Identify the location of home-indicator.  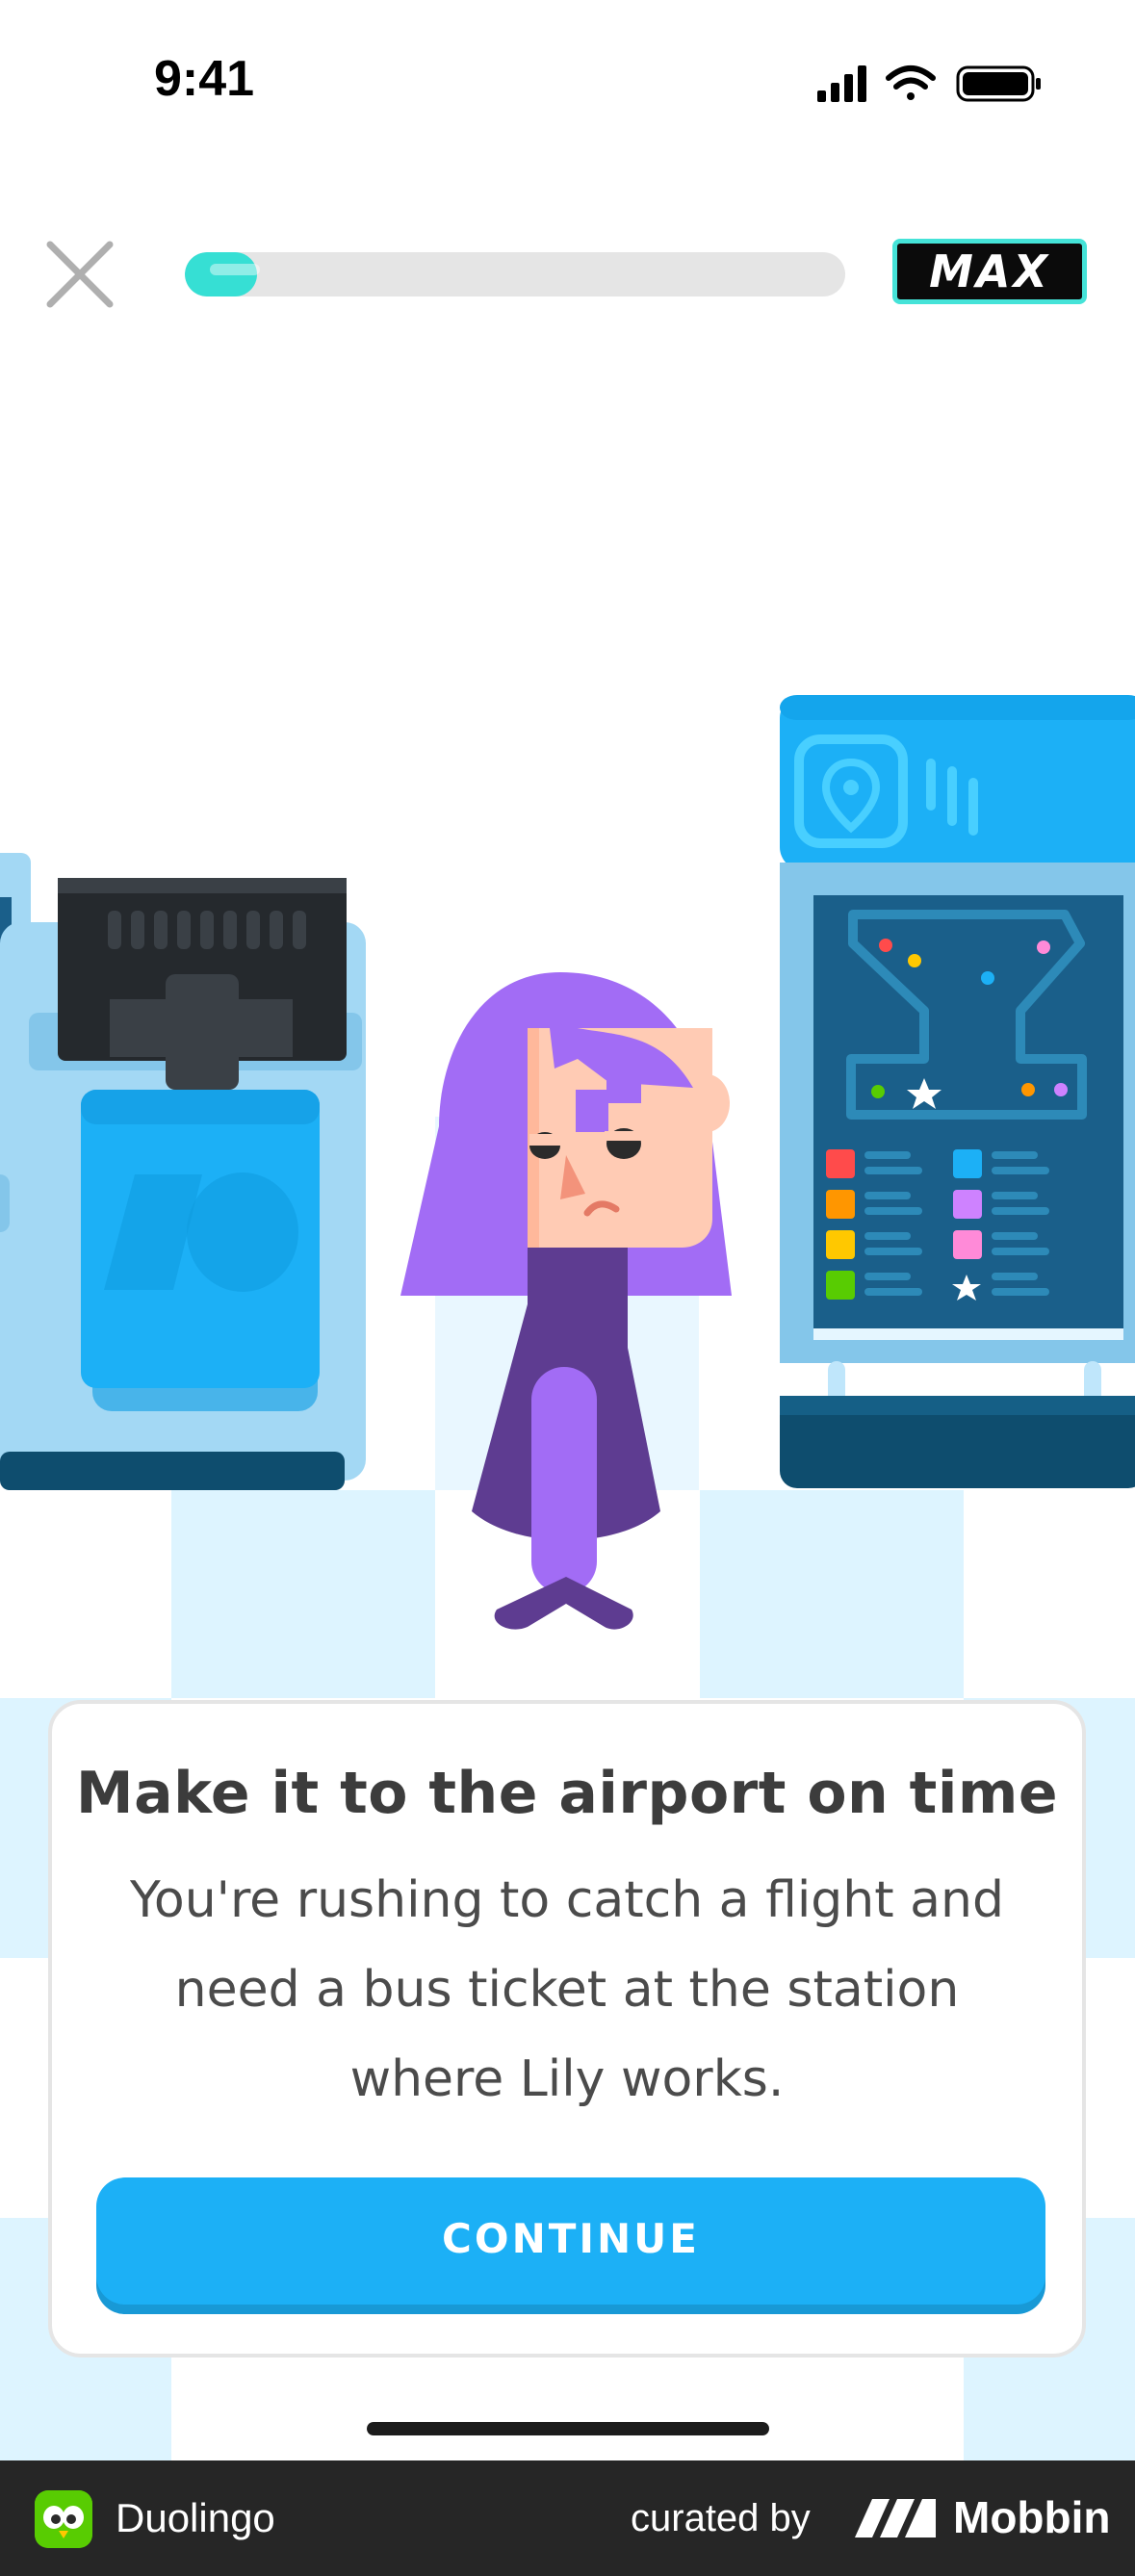
(568, 2428).